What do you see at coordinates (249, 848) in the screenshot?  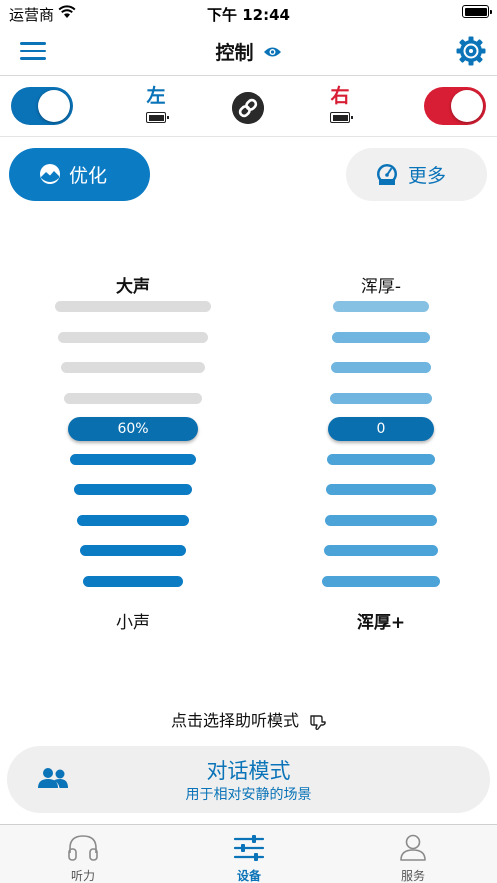 I see `sliders-icon` at bounding box center [249, 848].